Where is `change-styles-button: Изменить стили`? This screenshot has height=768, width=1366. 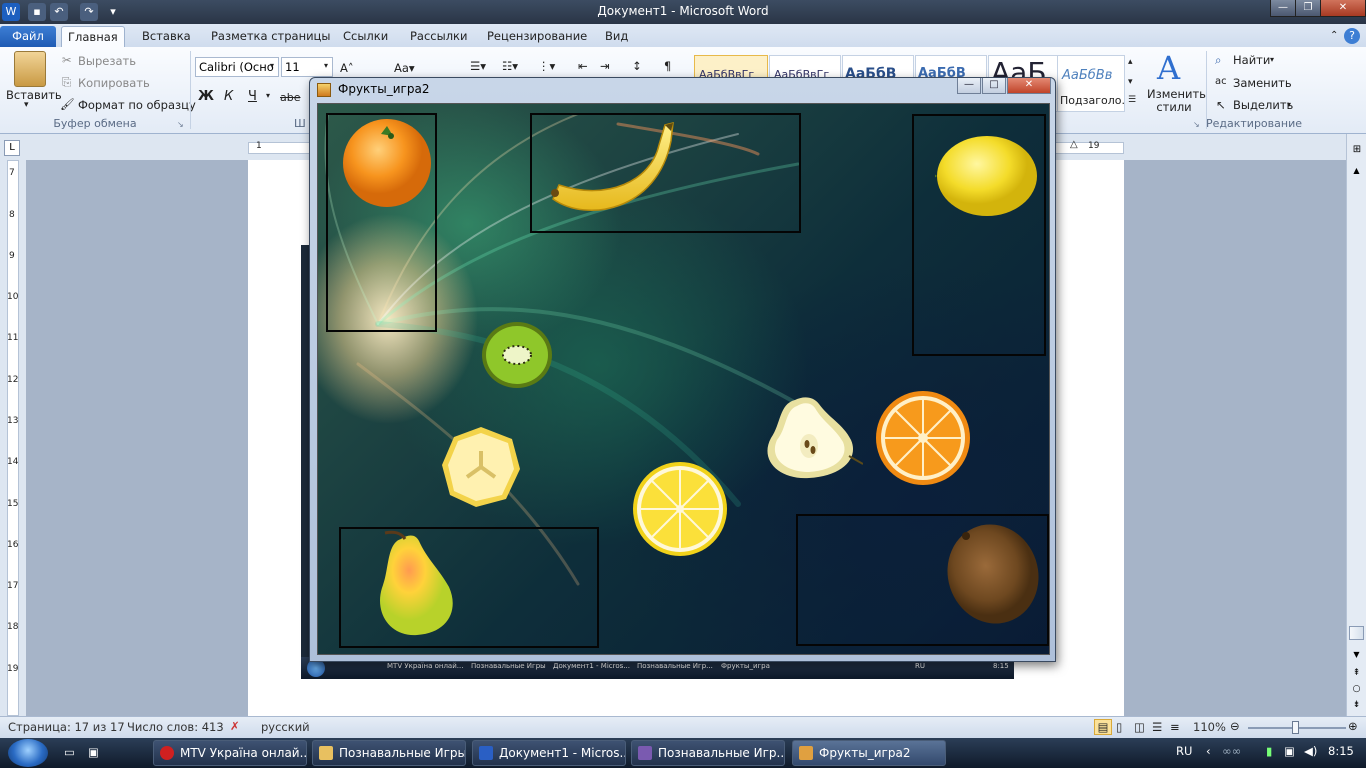 change-styles-button: Изменить стили is located at coordinates (1176, 101).